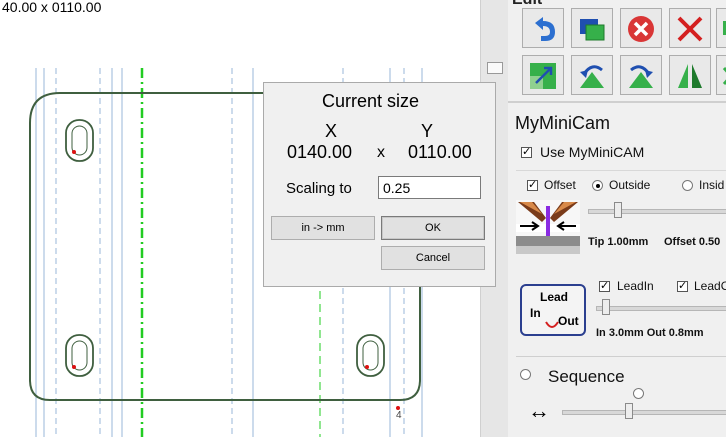  Describe the element at coordinates (618, 210) in the screenshot. I see `offset-slider-thumb` at that location.